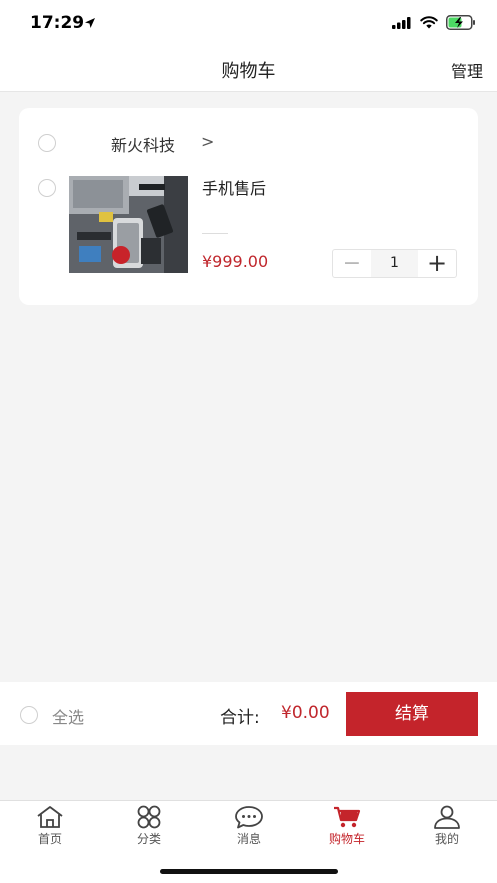 This screenshot has height=883, width=497. What do you see at coordinates (429, 22) in the screenshot?
I see `wifi-icon` at bounding box center [429, 22].